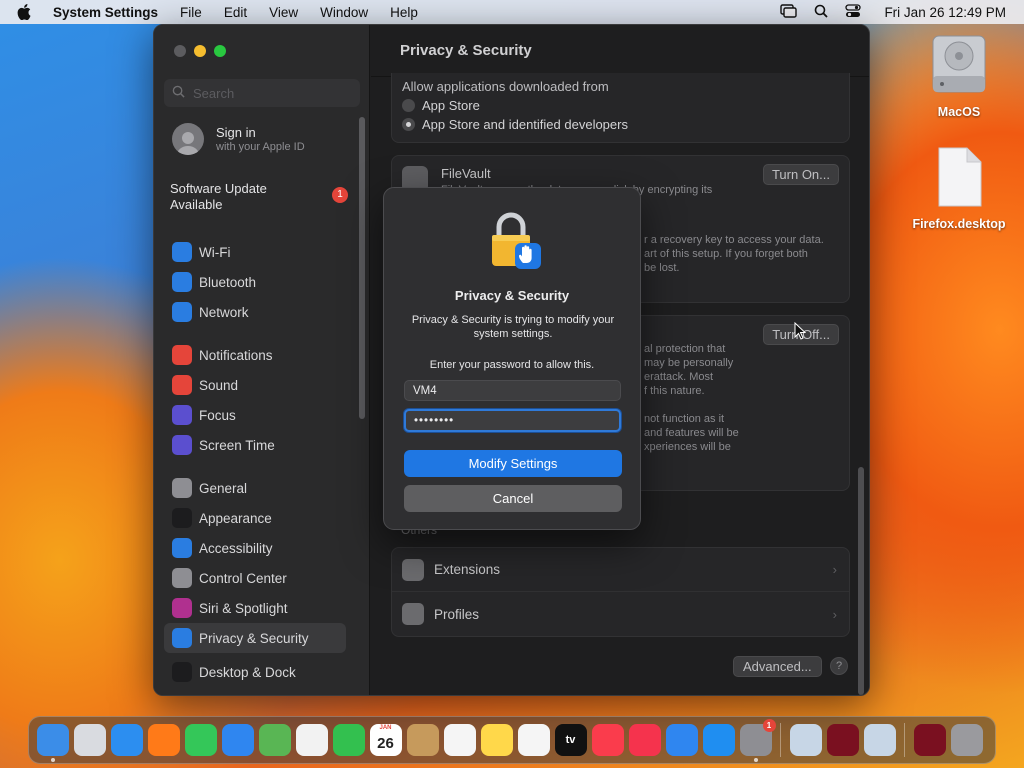 The width and height of the screenshot is (1024, 768). Describe the element at coordinates (89, 740) in the screenshot. I see `launchpad-icon` at that location.